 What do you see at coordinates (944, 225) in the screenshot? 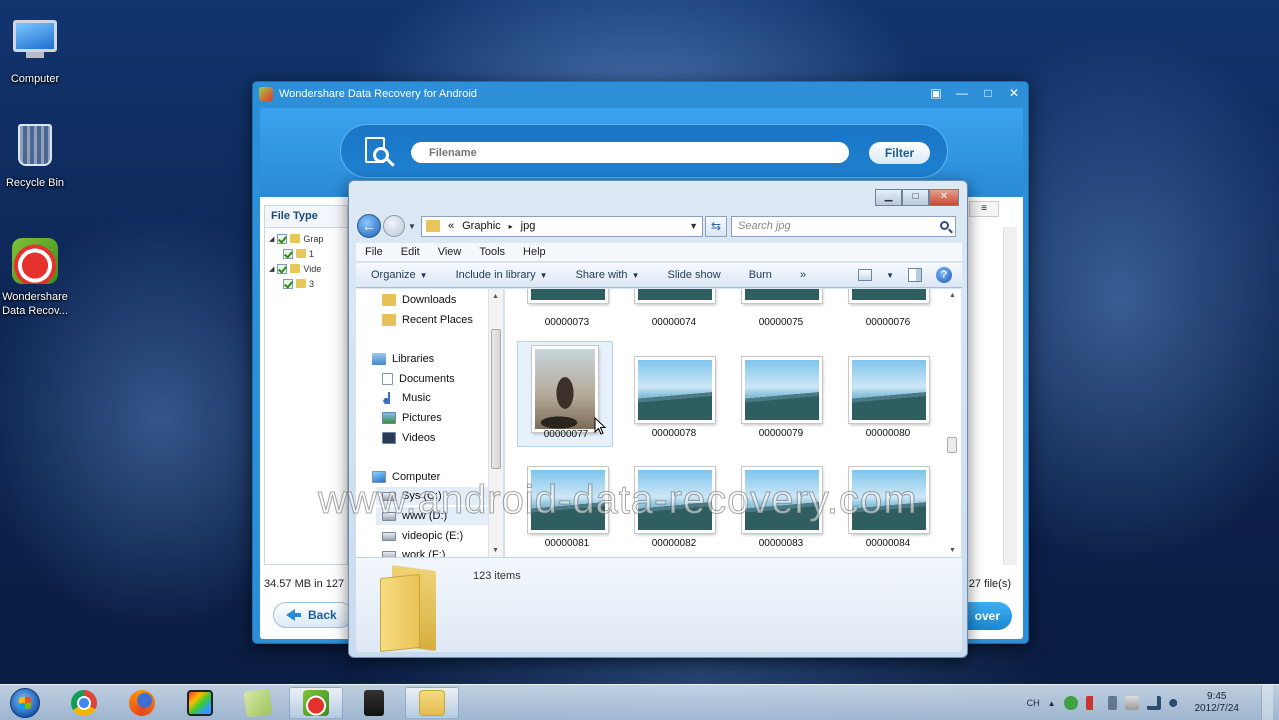
I see `search-icon` at bounding box center [944, 225].